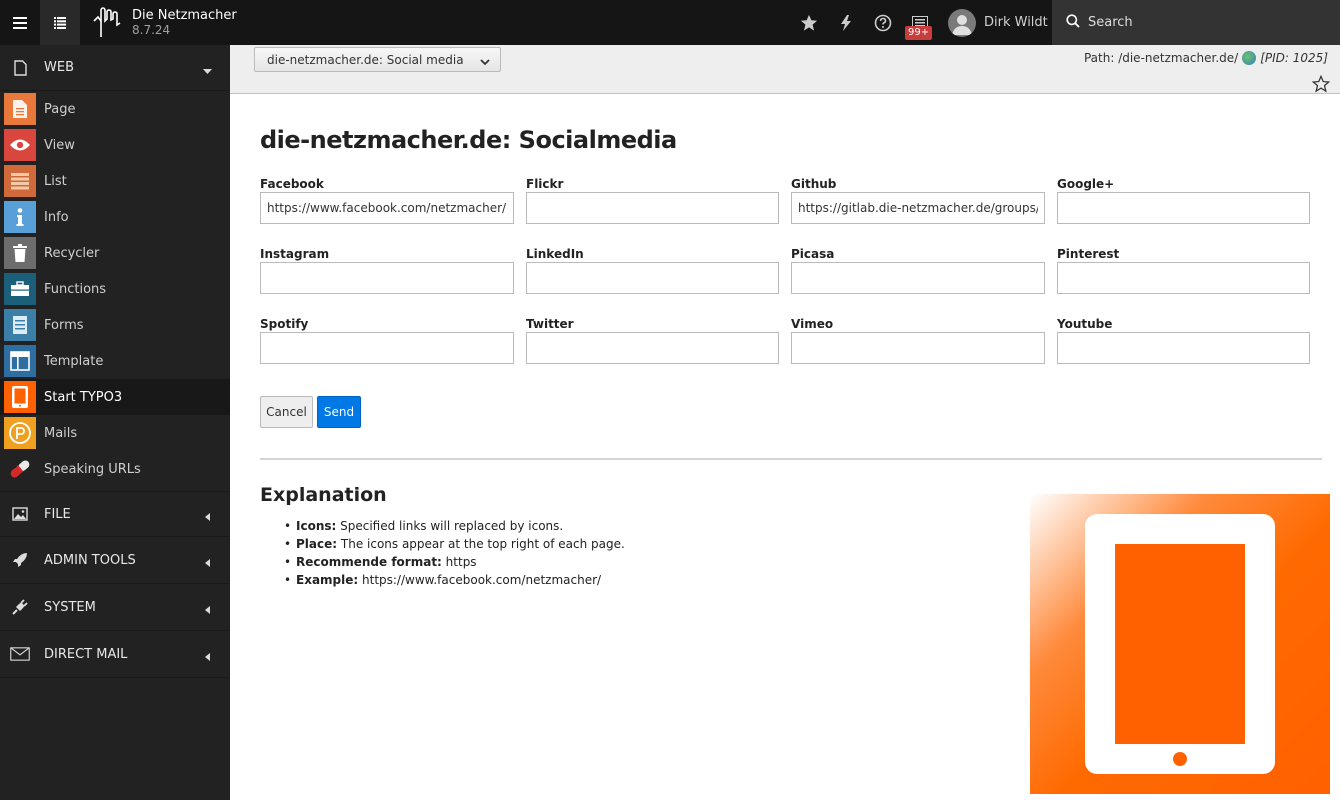  I want to click on field-label: Pinterest, so click(1088, 254).